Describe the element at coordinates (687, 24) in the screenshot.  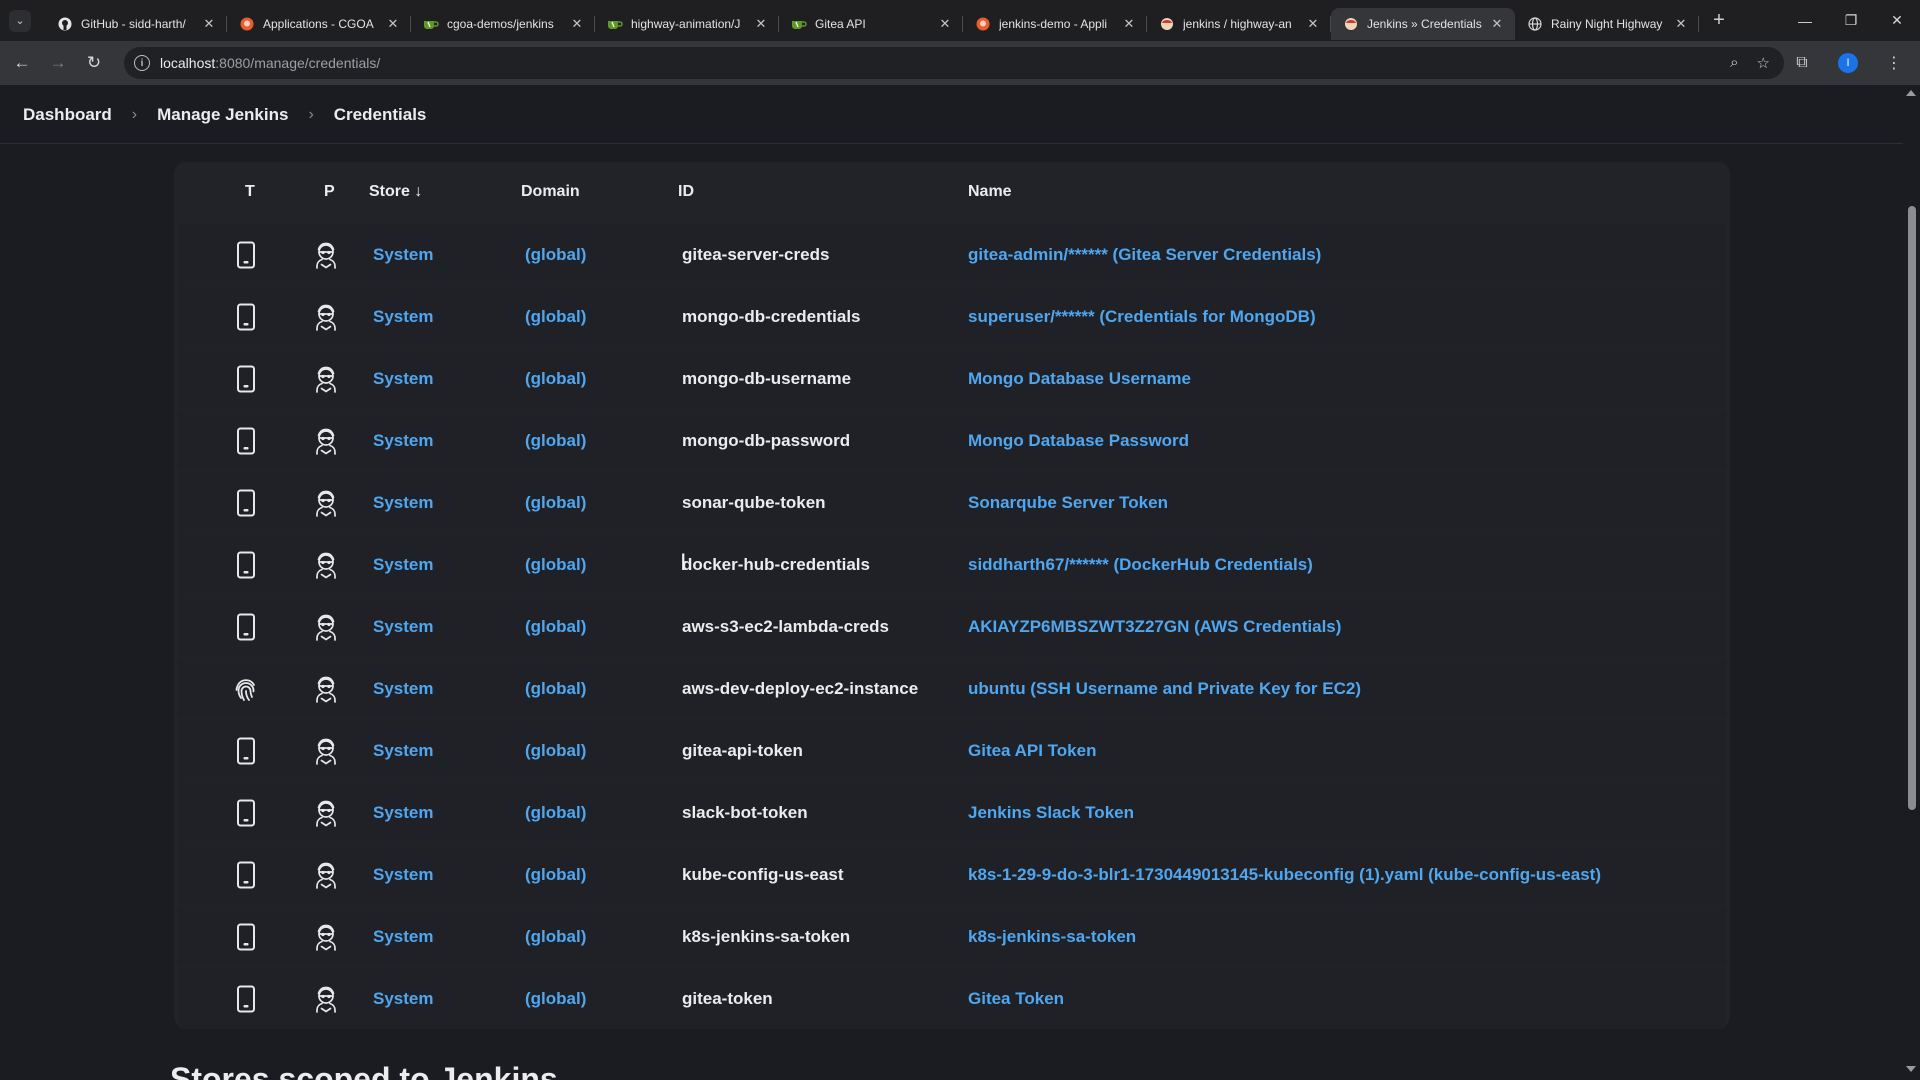
I see `browser-tab: highway-animation/J ✕` at that location.